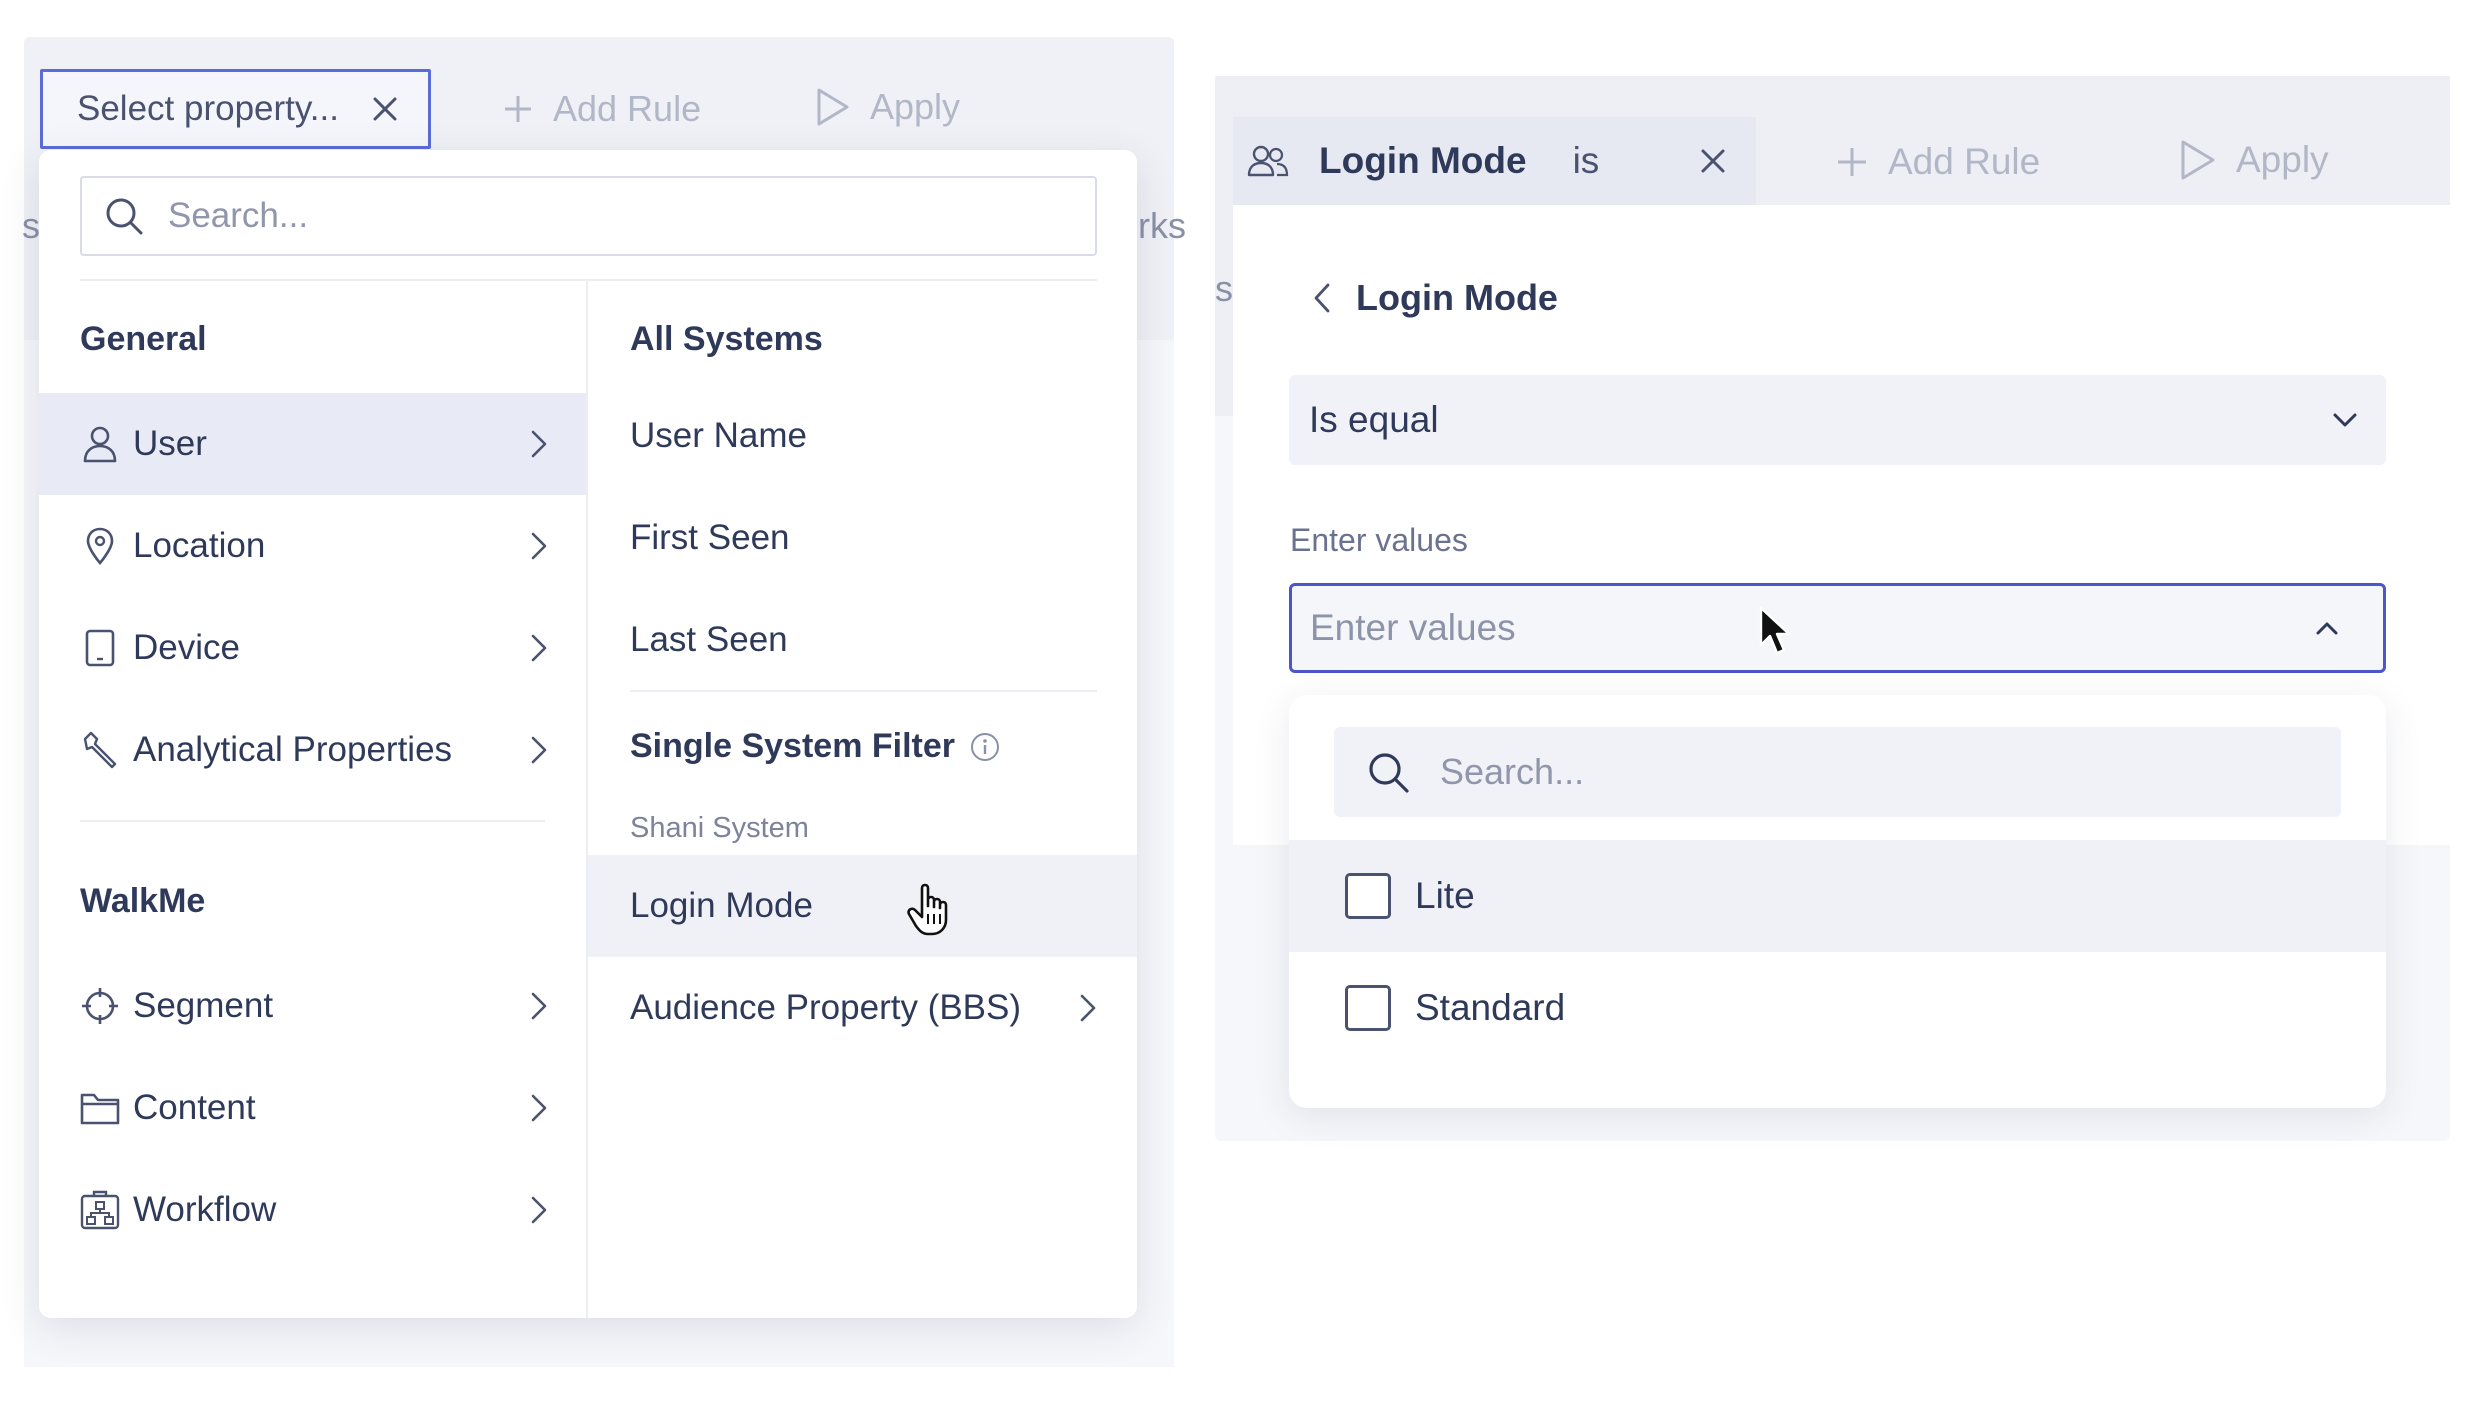 The height and width of the screenshot is (1408, 2480). I want to click on category-segment: Segment, so click(312, 1006).